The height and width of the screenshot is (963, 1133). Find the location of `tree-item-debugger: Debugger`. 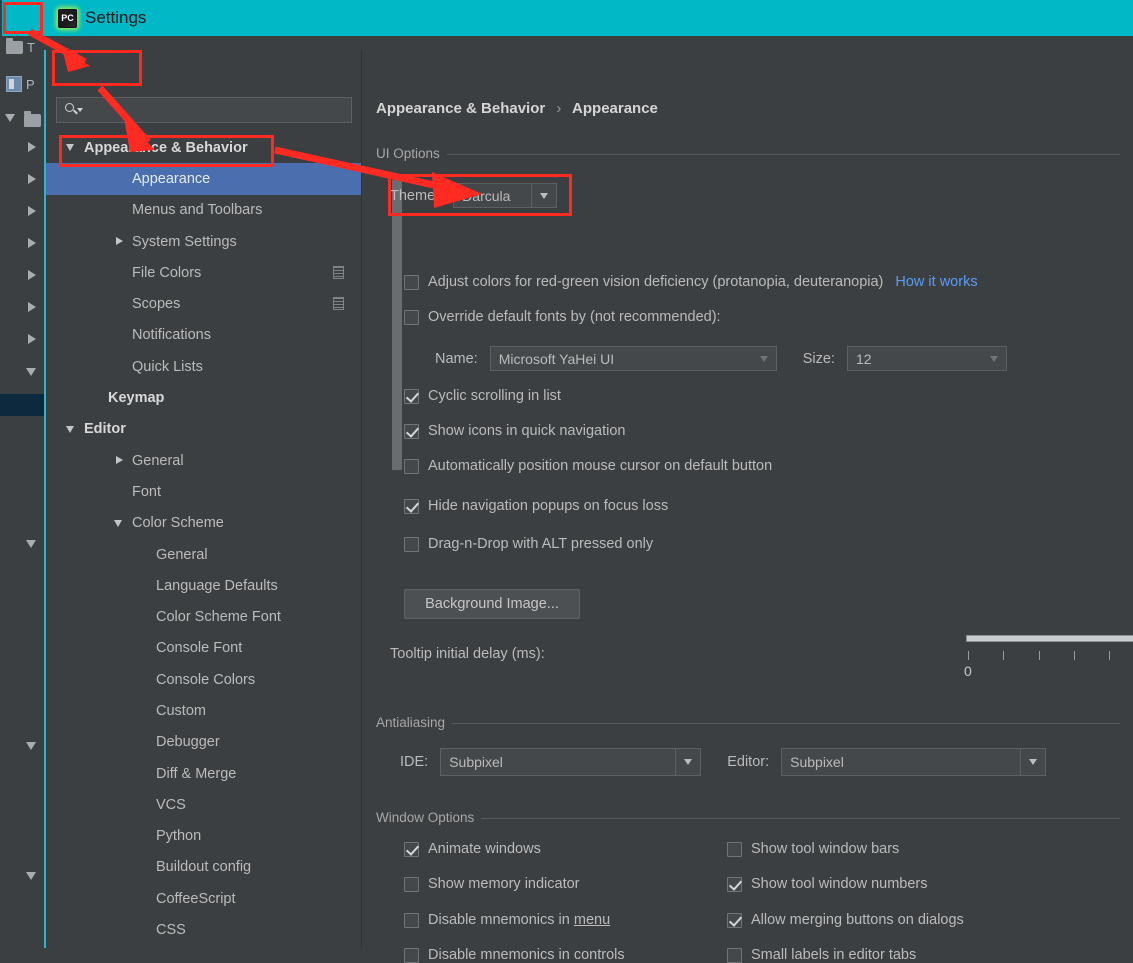

tree-item-debugger: Debugger is located at coordinates (204, 742).